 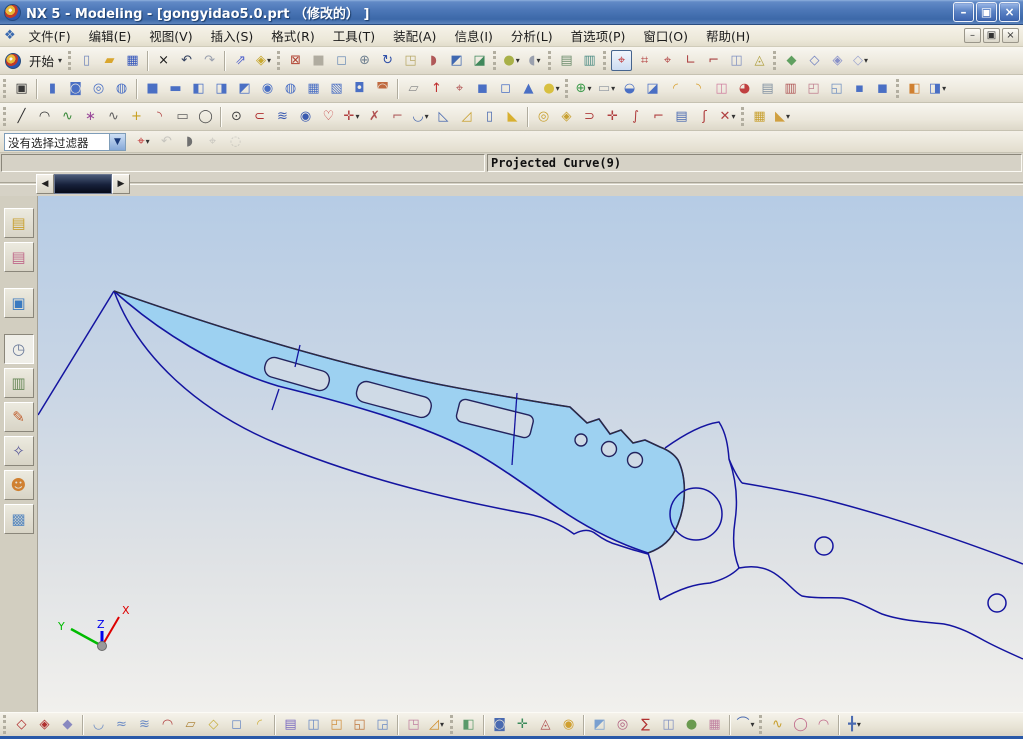 I want to click on angle-dimension: ◣ ▾, so click(x=782, y=116).